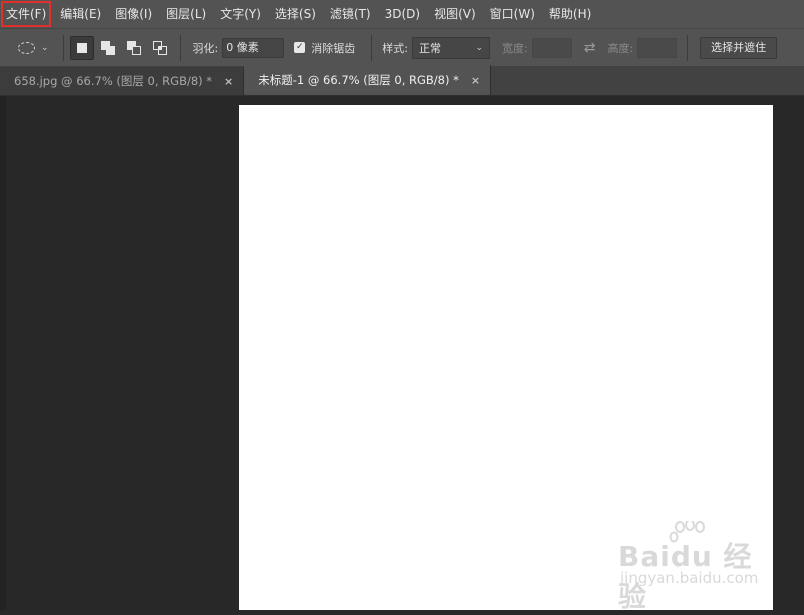 This screenshot has width=804, height=615. I want to click on width-label: 宽度:, so click(514, 48).